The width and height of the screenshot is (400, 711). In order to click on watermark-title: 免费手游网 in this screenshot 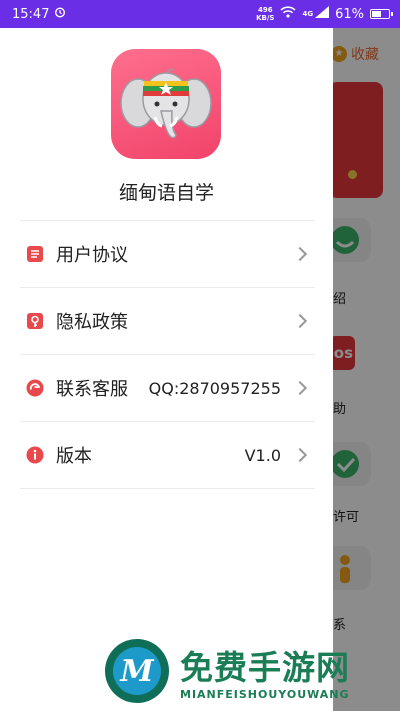, I will do `click(265, 667)`.